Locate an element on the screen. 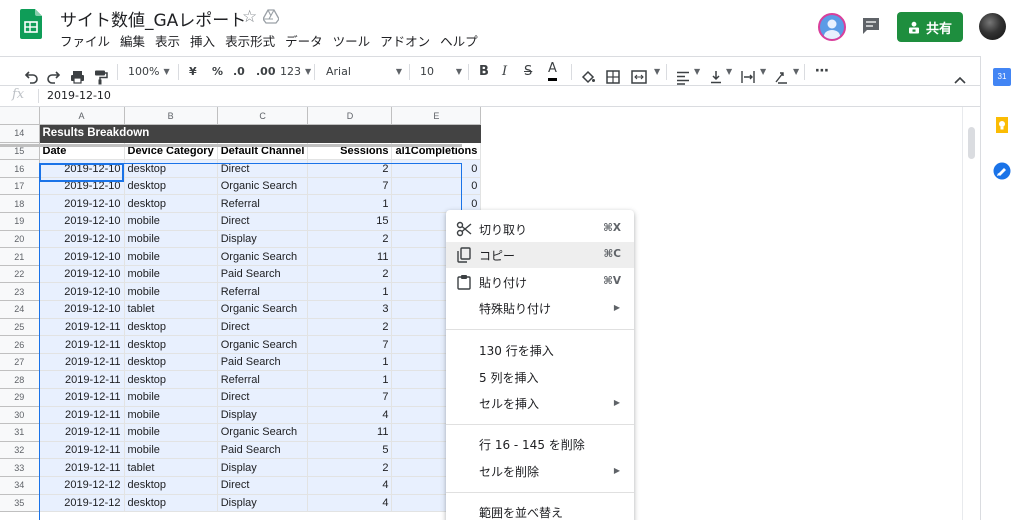  calendar-icon: 31 is located at coordinates (1002, 77).